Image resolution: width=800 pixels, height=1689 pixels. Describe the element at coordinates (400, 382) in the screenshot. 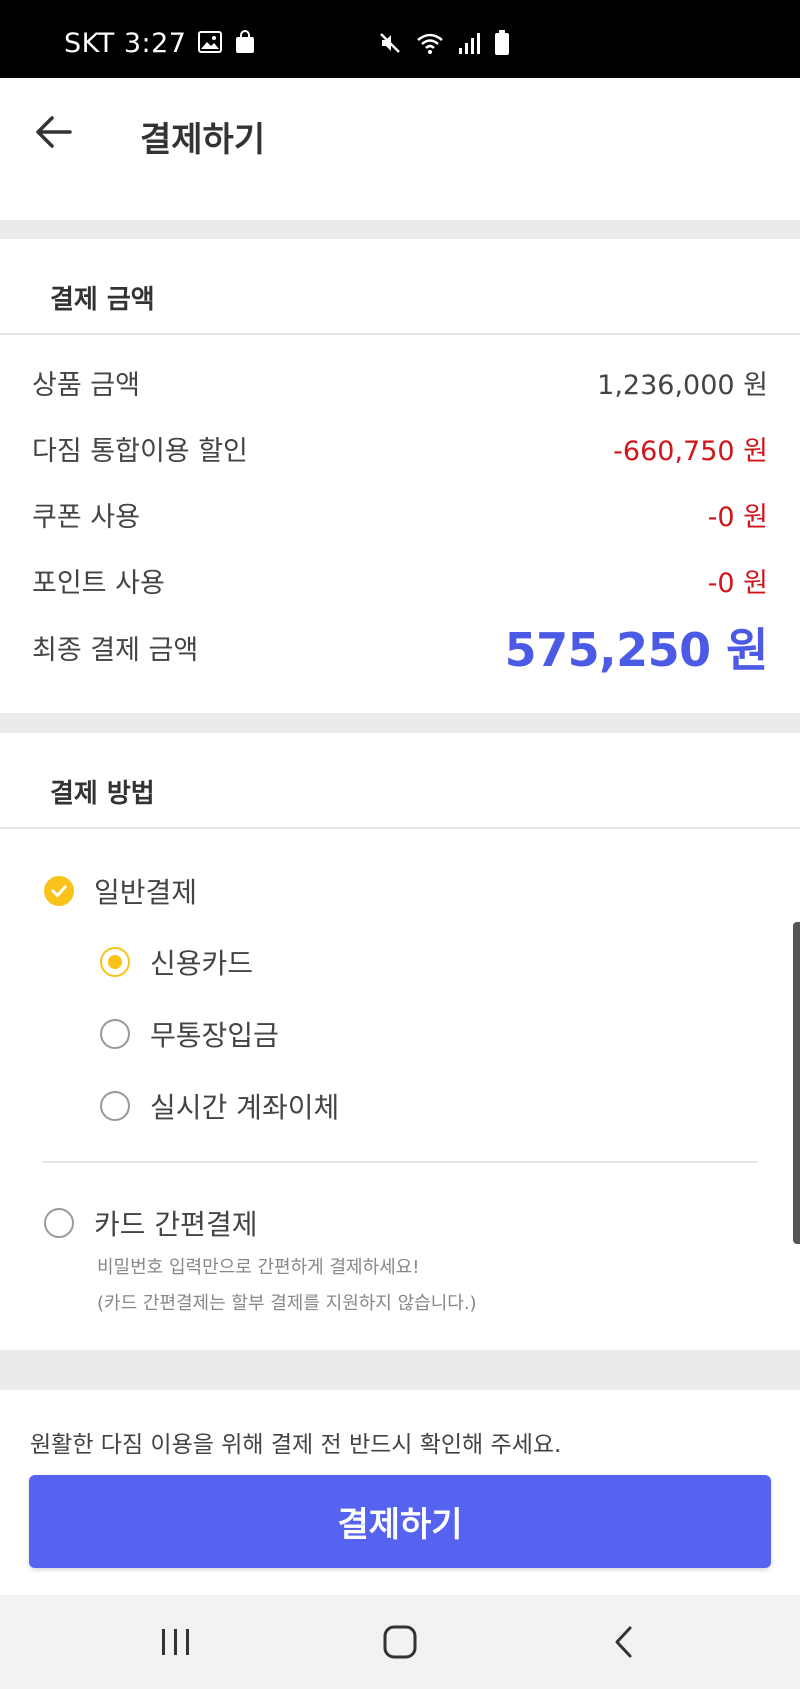

I see `amount-row-product: 상품 금액 1,236,000 원` at that location.